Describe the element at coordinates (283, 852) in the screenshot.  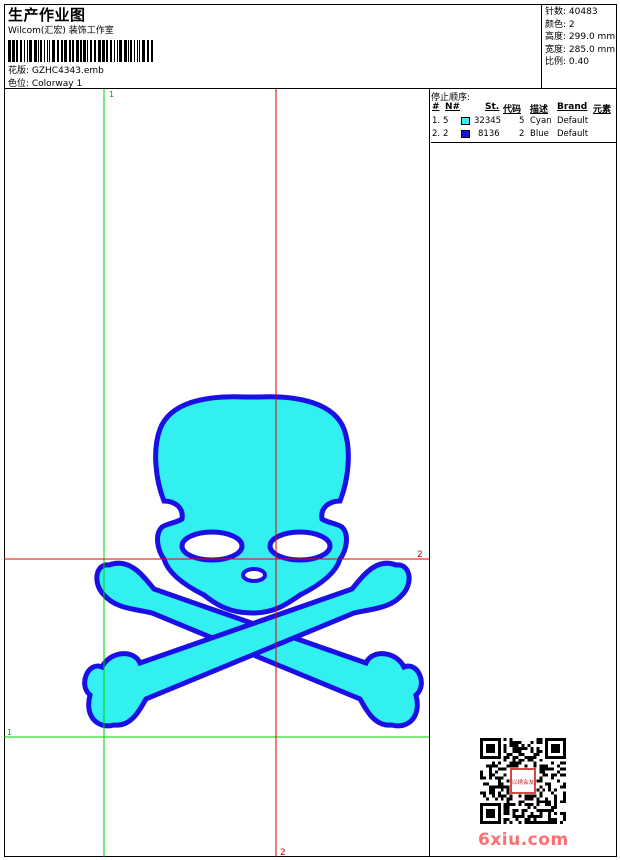
I see `red-v-label: 2` at that location.